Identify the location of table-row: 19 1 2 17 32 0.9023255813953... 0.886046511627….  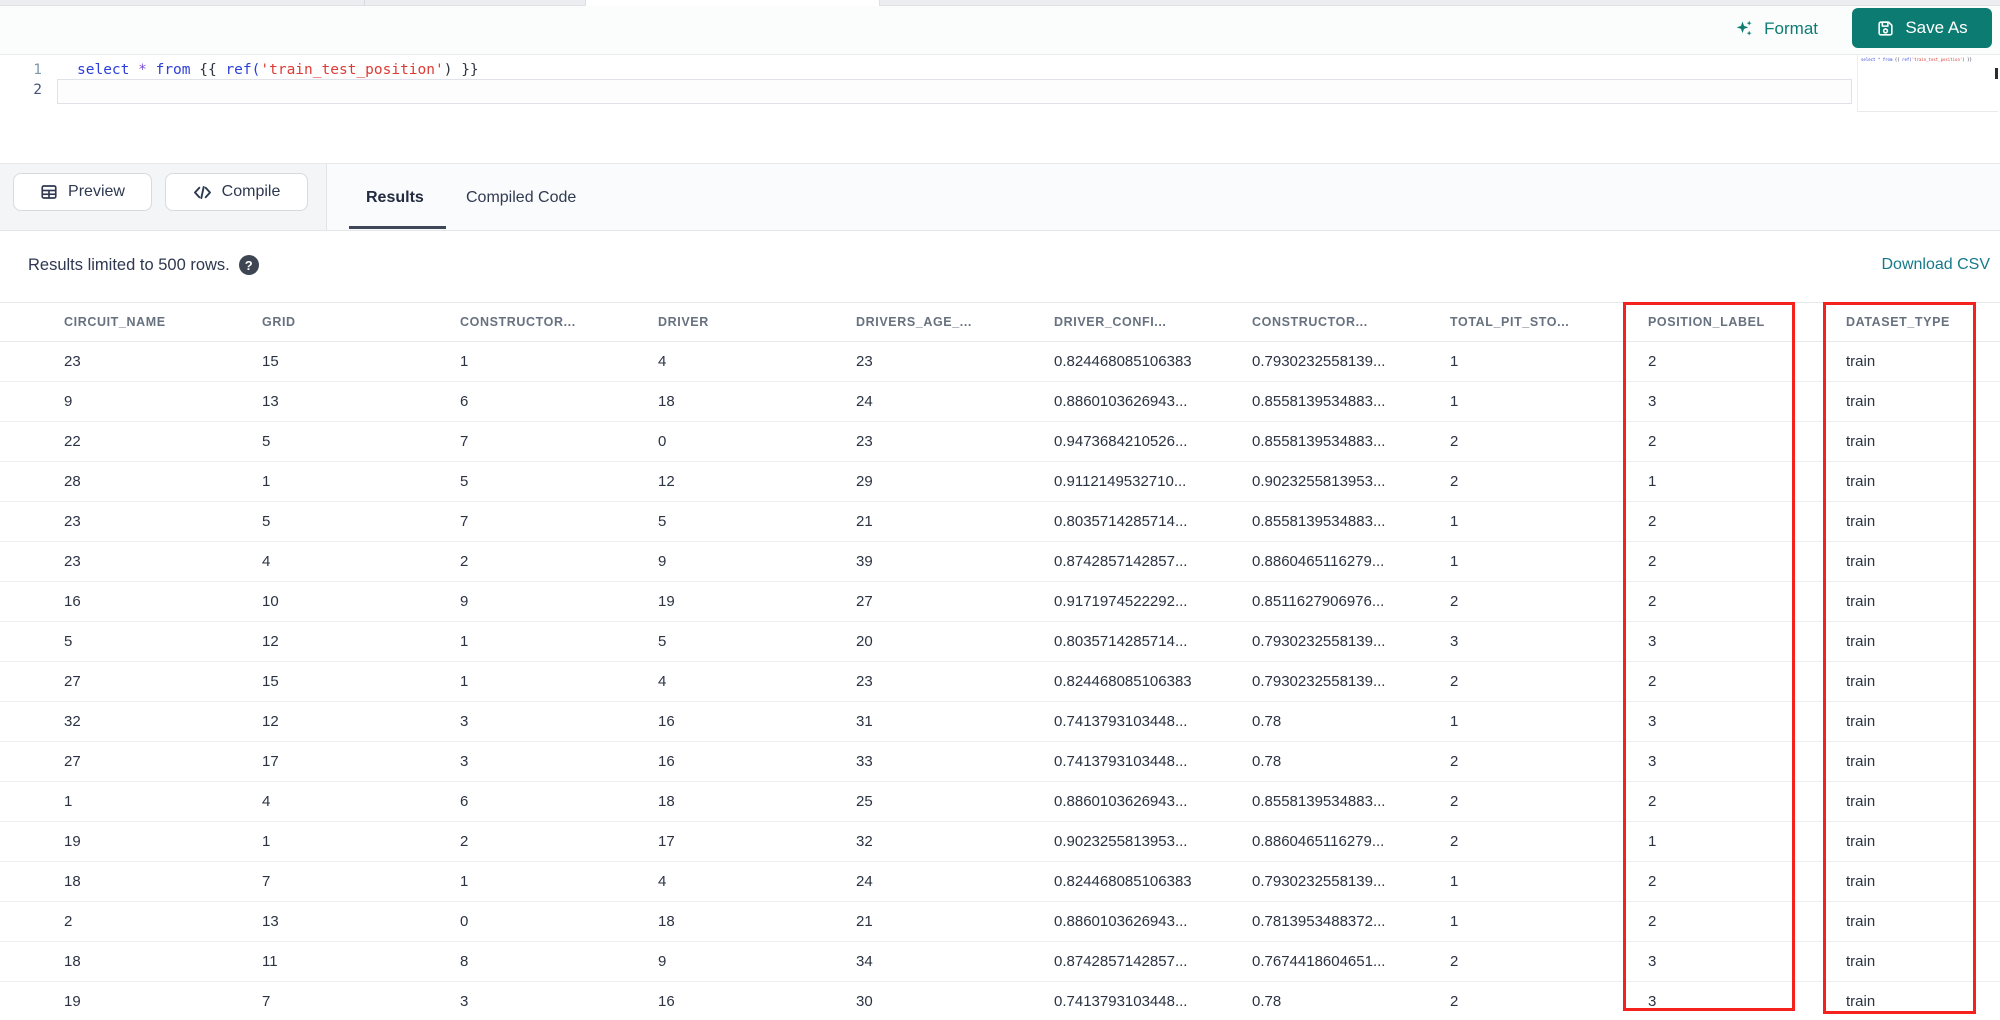
(1000, 842).